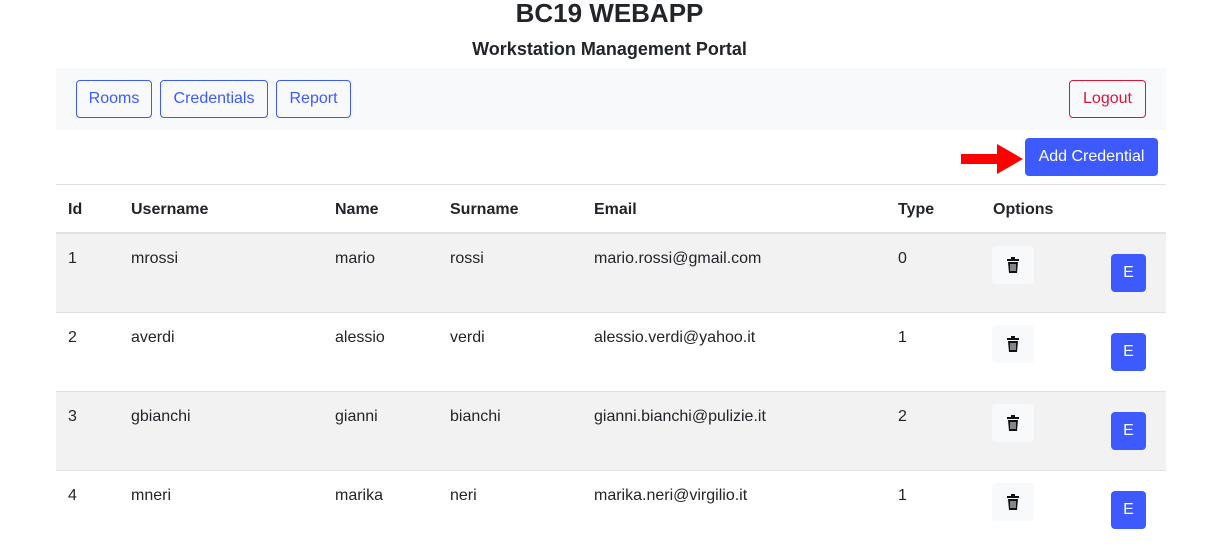 The height and width of the screenshot is (547, 1219). I want to click on cell-email: alessio.verdi@yahoo.it, so click(675, 337).